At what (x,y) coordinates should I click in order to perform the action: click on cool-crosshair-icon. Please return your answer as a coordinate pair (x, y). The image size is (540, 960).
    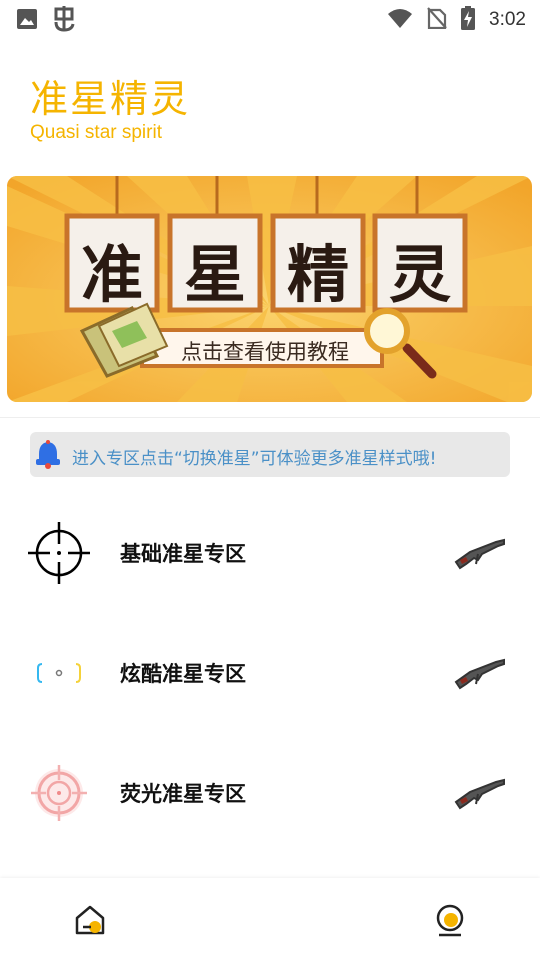
    Looking at the image, I should click on (59, 673).